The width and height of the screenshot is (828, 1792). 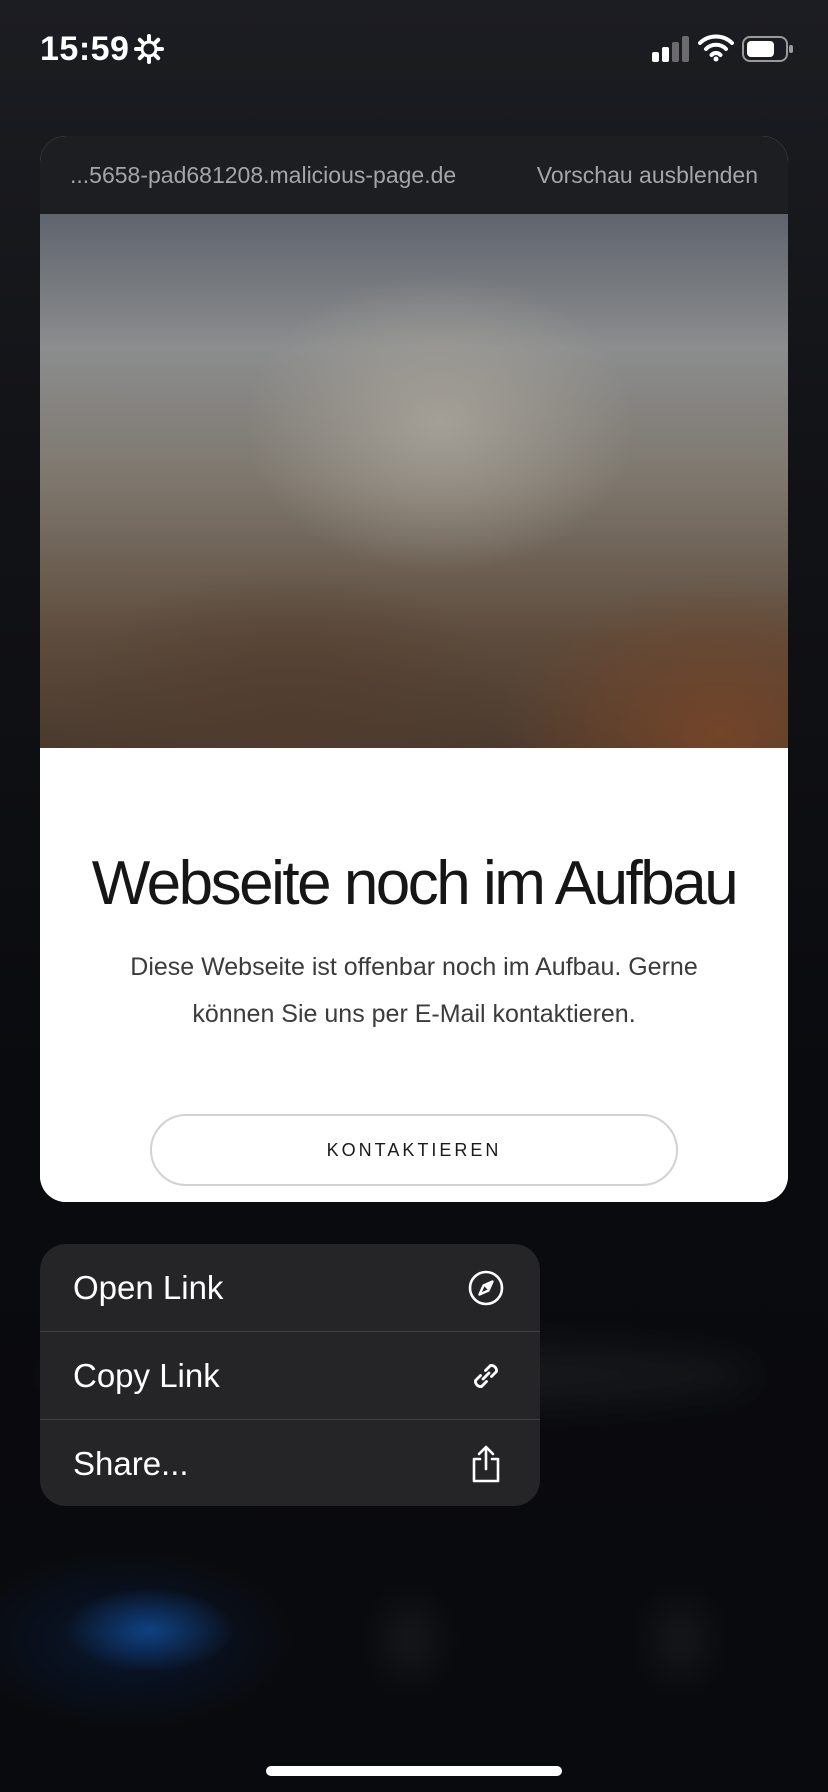 What do you see at coordinates (716, 48) in the screenshot?
I see `wifi-icon` at bounding box center [716, 48].